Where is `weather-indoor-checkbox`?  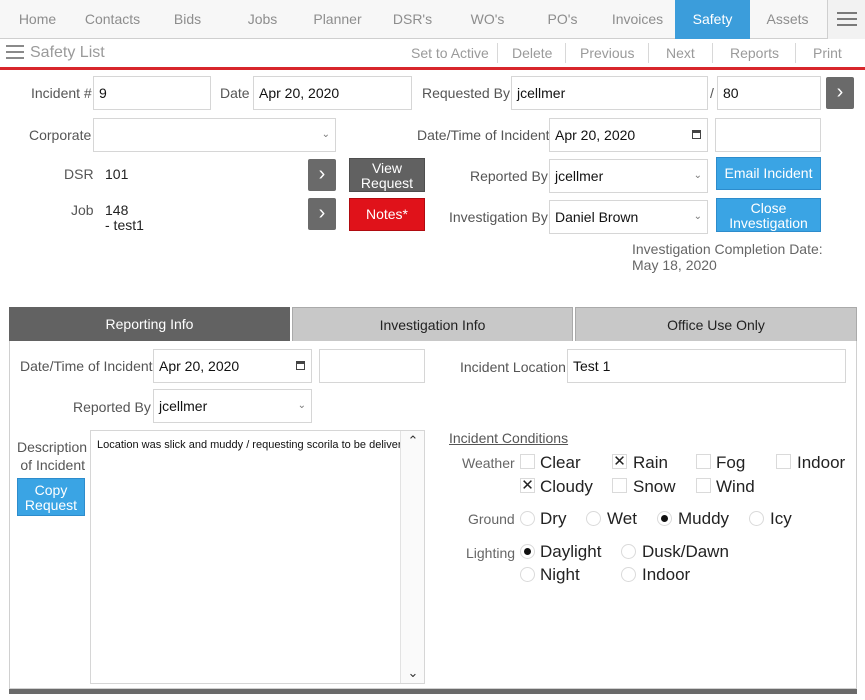
weather-indoor-checkbox is located at coordinates (783, 461).